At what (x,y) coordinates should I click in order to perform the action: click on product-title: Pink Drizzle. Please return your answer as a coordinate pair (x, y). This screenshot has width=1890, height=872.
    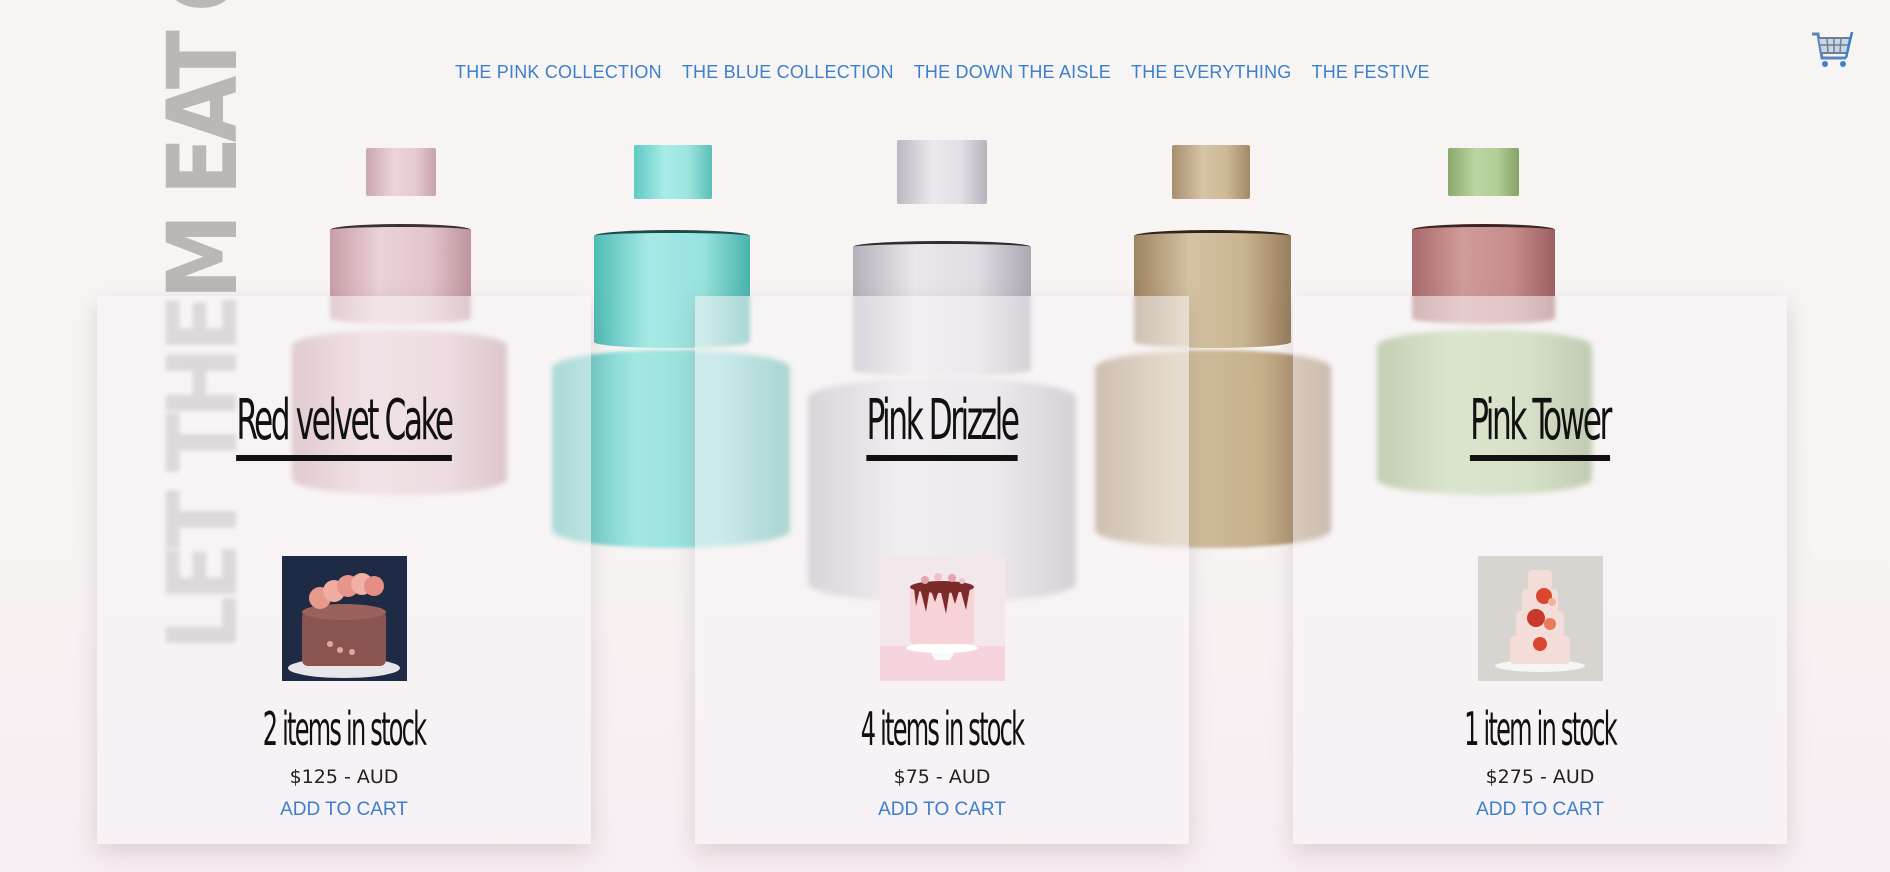
    Looking at the image, I should click on (942, 424).